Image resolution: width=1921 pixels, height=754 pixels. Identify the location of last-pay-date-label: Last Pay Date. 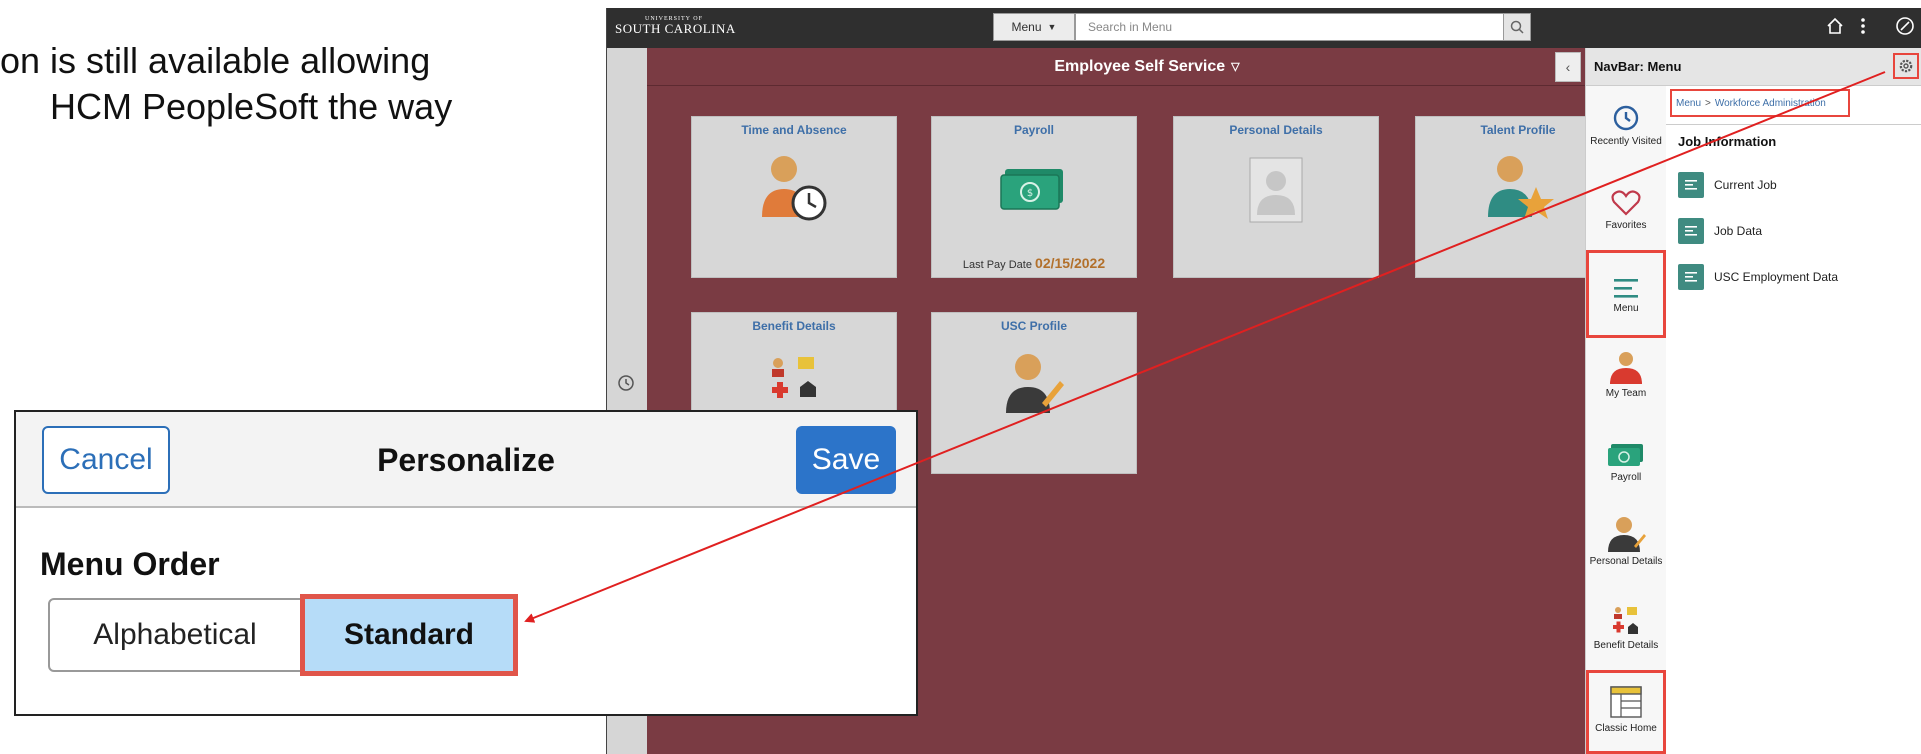
(997, 265).